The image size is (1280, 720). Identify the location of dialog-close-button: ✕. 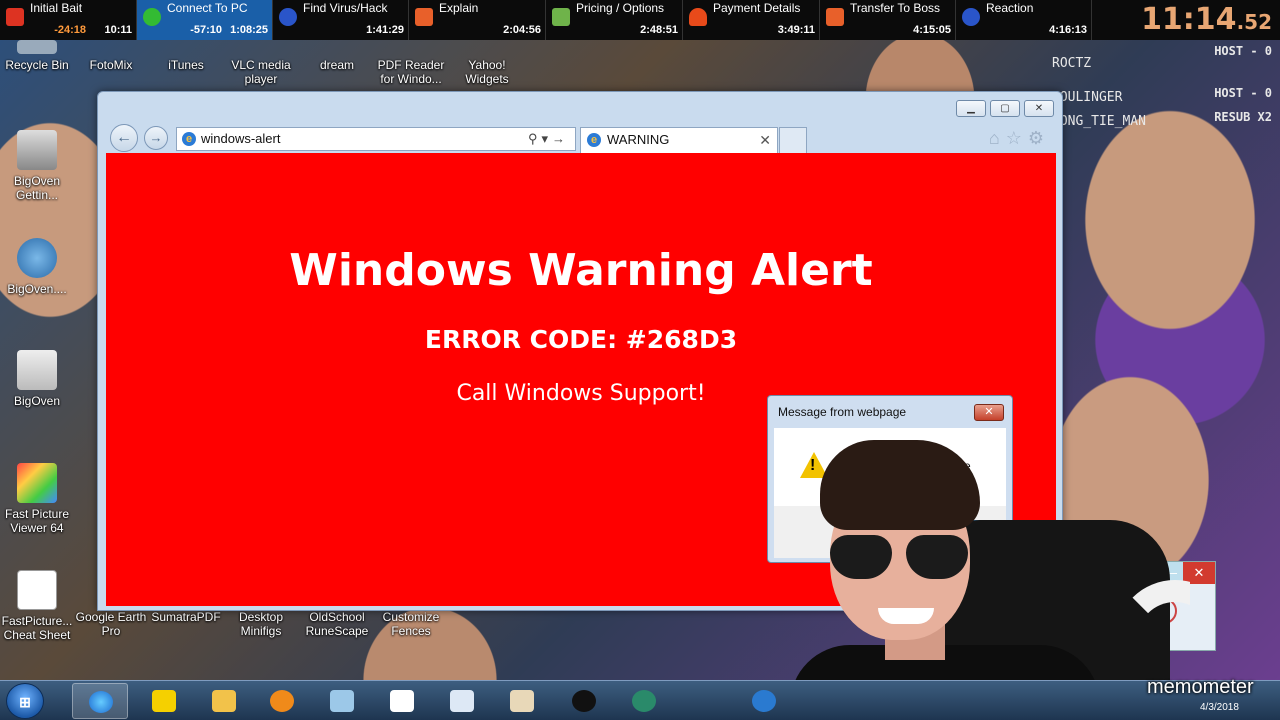
(989, 412).